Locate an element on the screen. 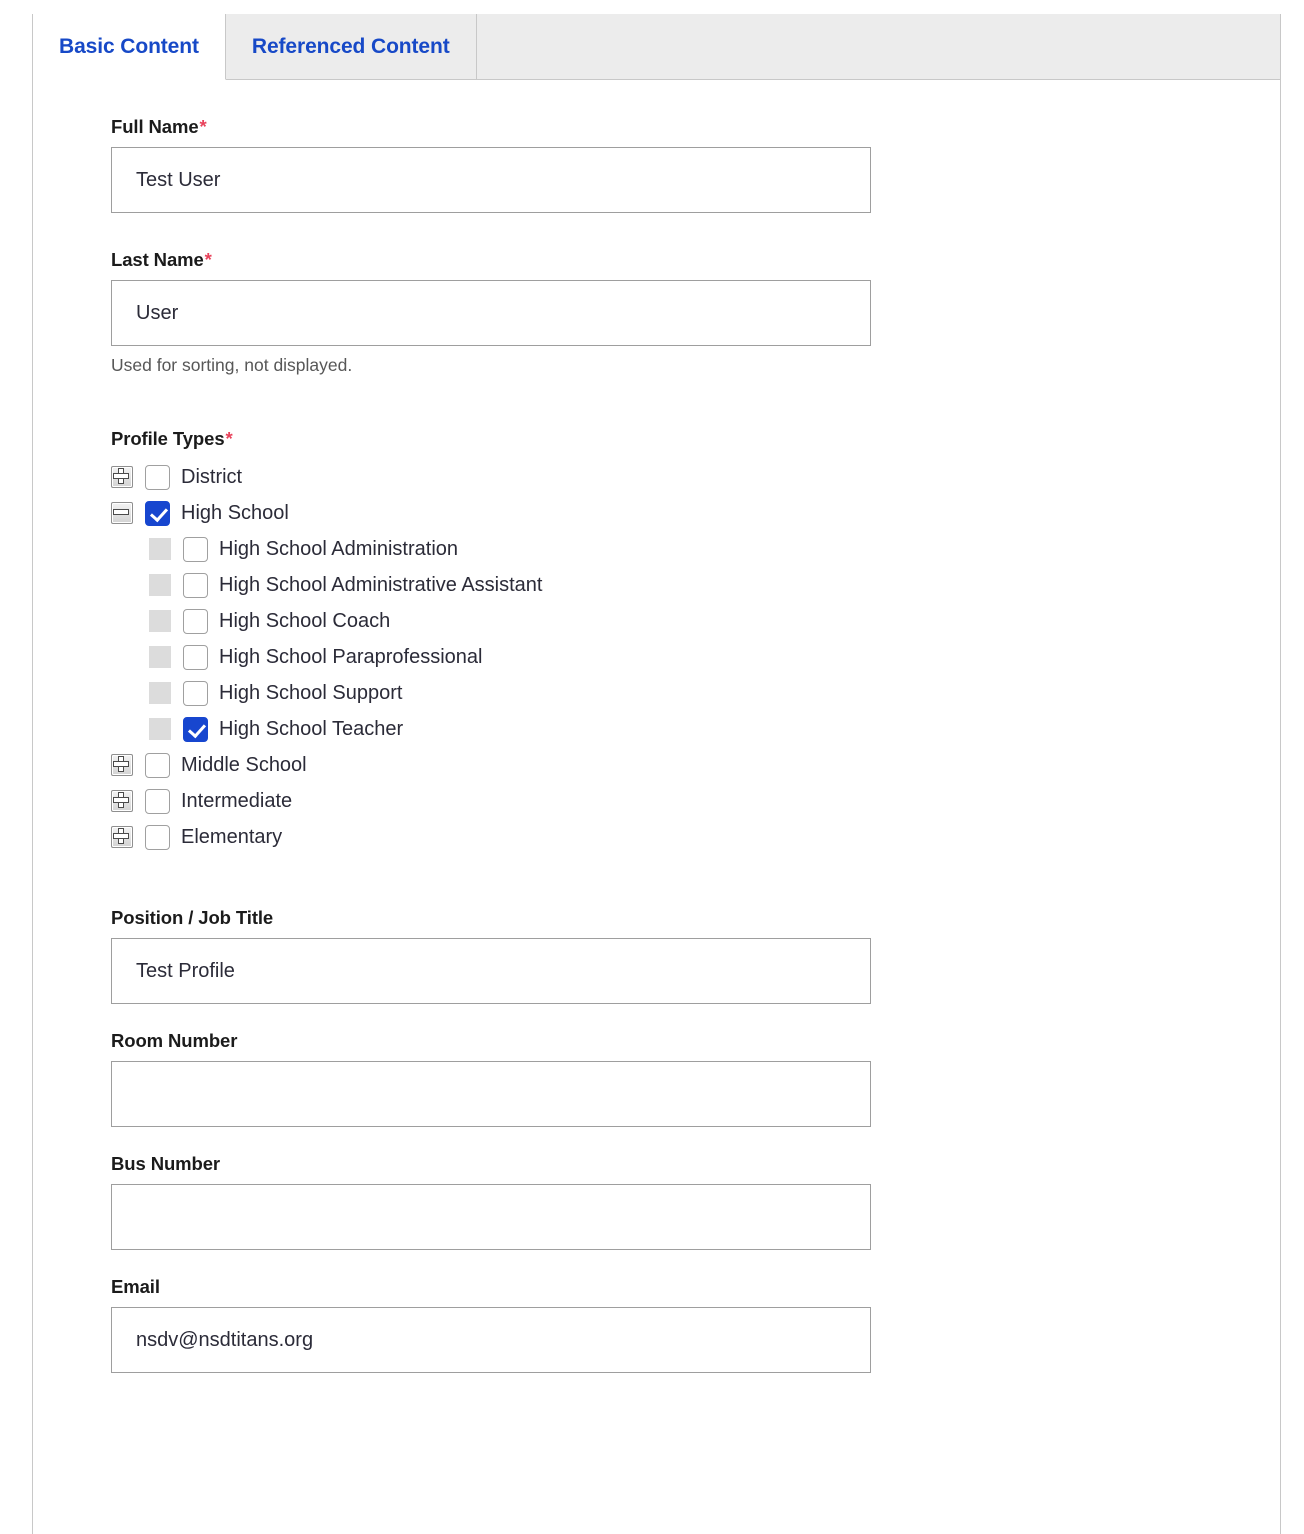  tab-referenced-content-label: Referenced Content is located at coordinates (350, 46).